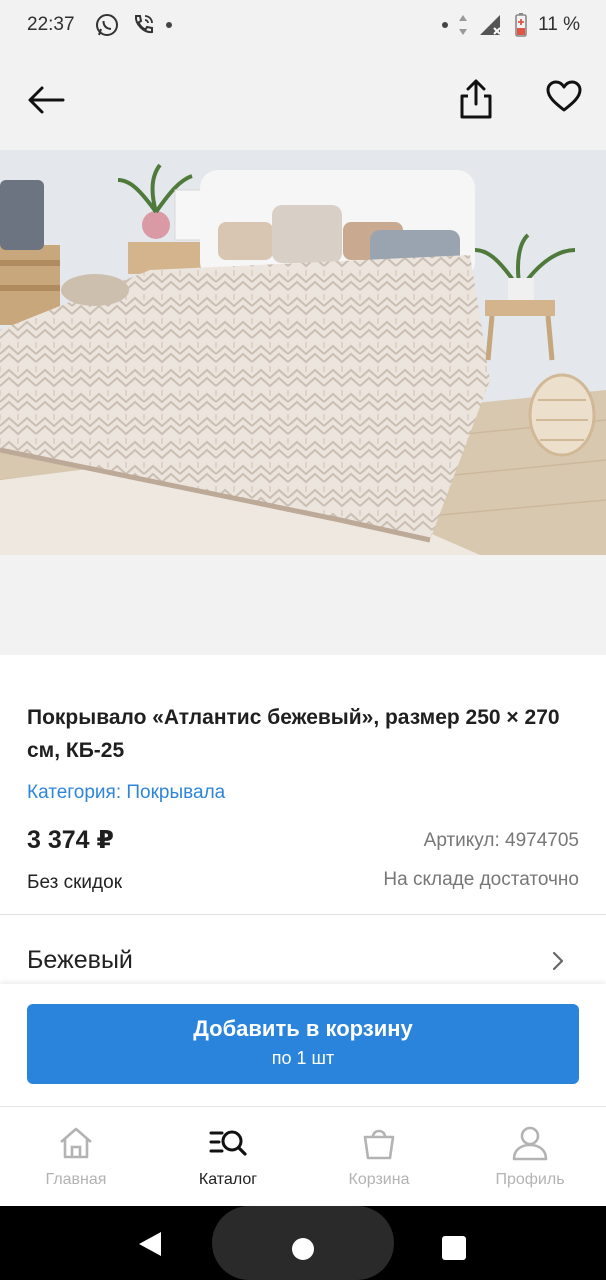 The height and width of the screenshot is (1280, 606). What do you see at coordinates (74, 882) in the screenshot?
I see `discount-status: Без скидок` at bounding box center [74, 882].